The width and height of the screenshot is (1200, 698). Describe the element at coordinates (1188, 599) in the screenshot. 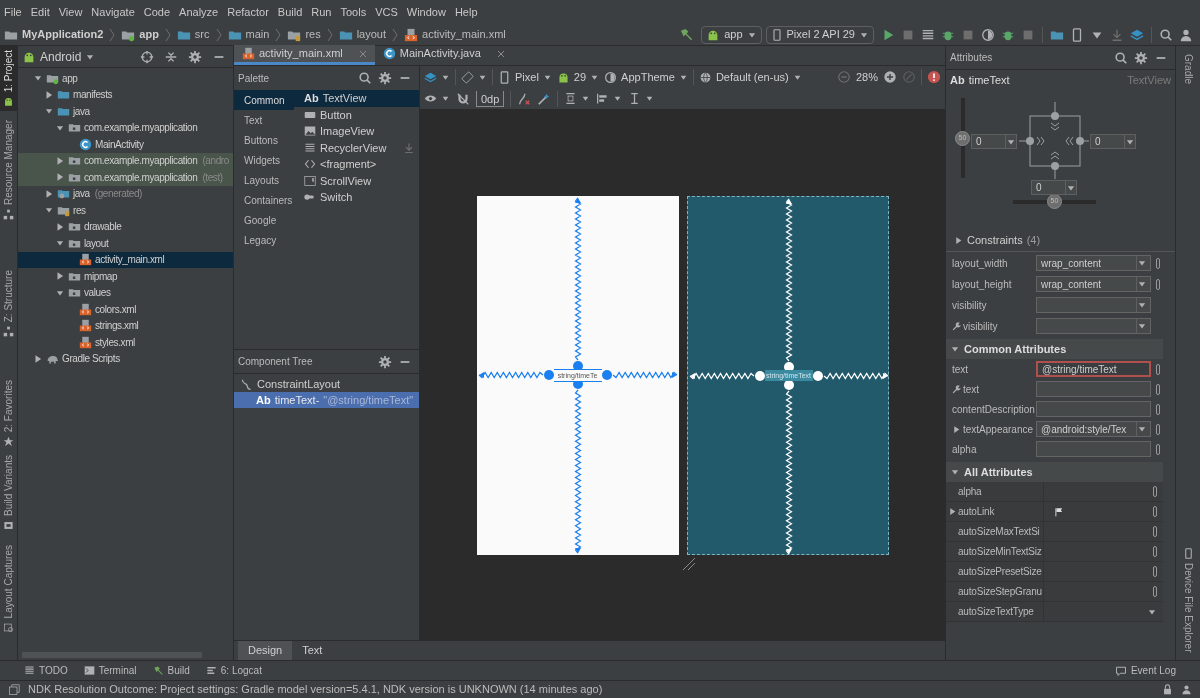

I see `tool-window-tab: Device File Explorer` at that location.